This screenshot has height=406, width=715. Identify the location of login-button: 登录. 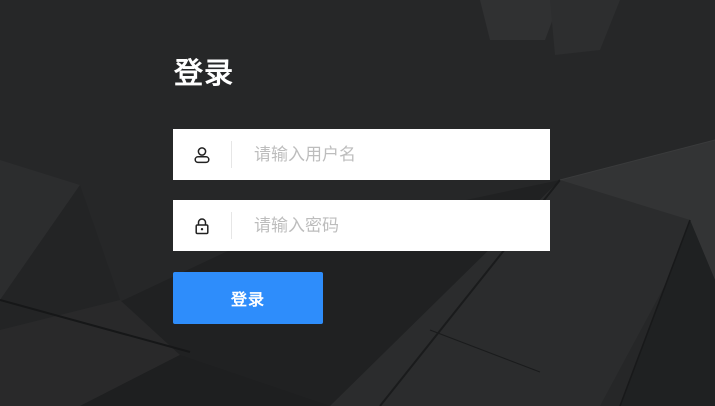
(248, 298).